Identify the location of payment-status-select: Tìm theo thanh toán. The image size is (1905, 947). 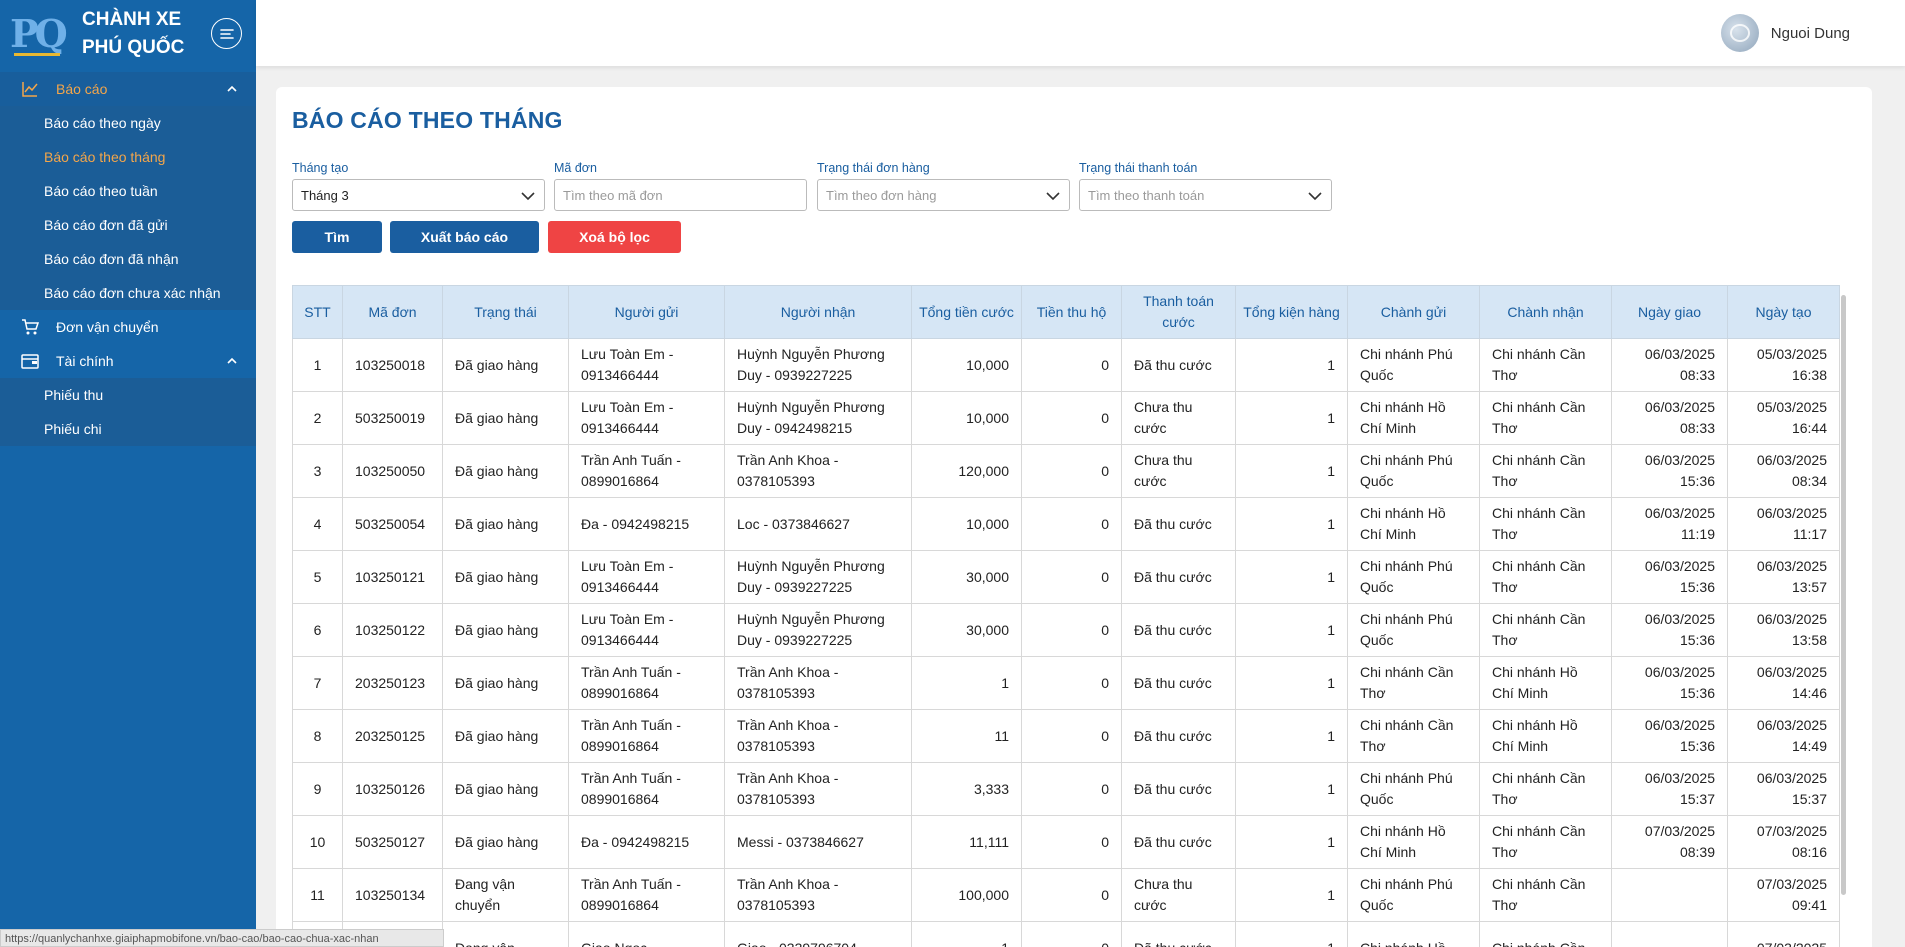
(1205, 195).